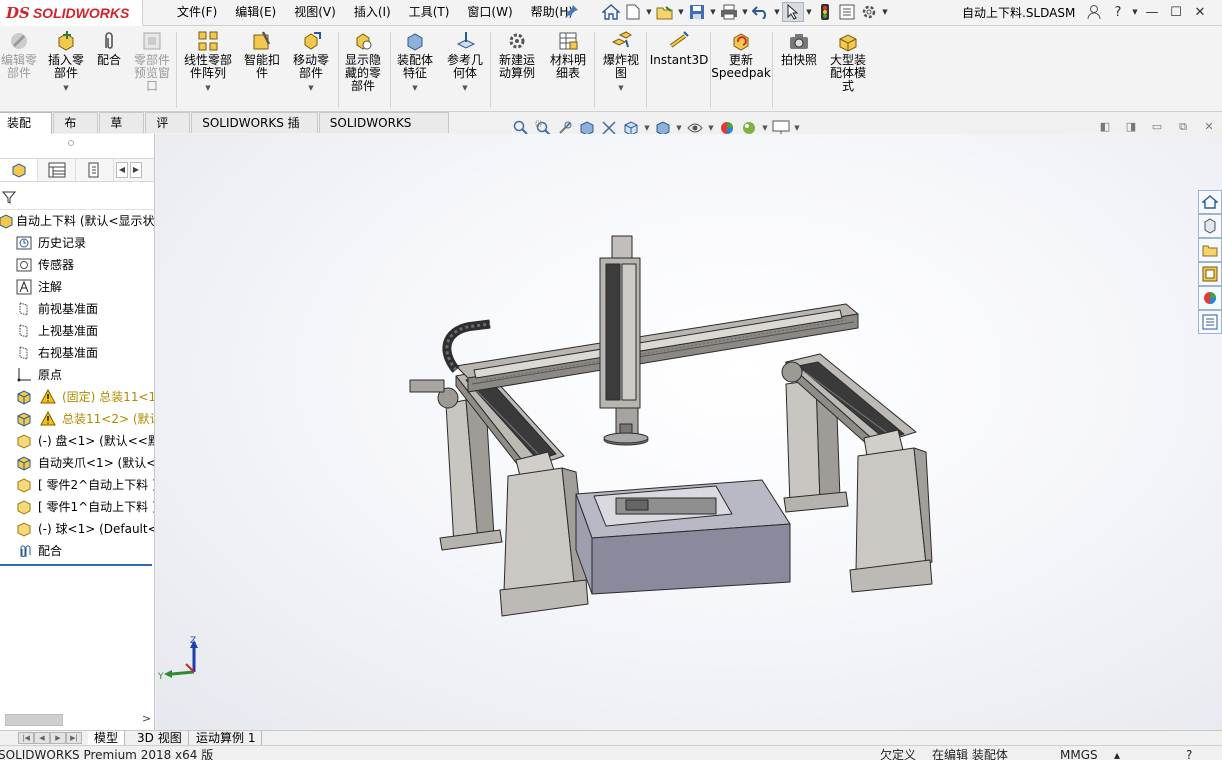 Image resolution: width=1222 pixels, height=760 pixels. What do you see at coordinates (809, 12) in the screenshot?
I see `select-dropdown-icon: ▼` at bounding box center [809, 12].